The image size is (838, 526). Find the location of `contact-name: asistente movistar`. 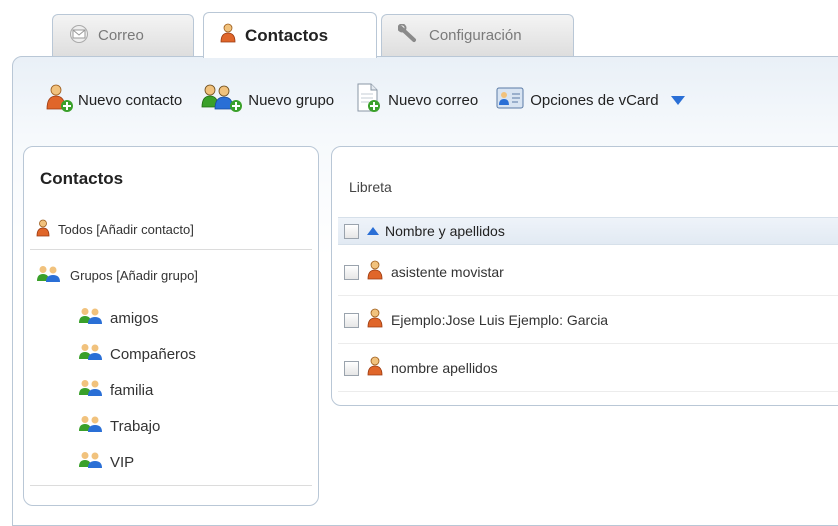

contact-name: asistente movistar is located at coordinates (447, 272).